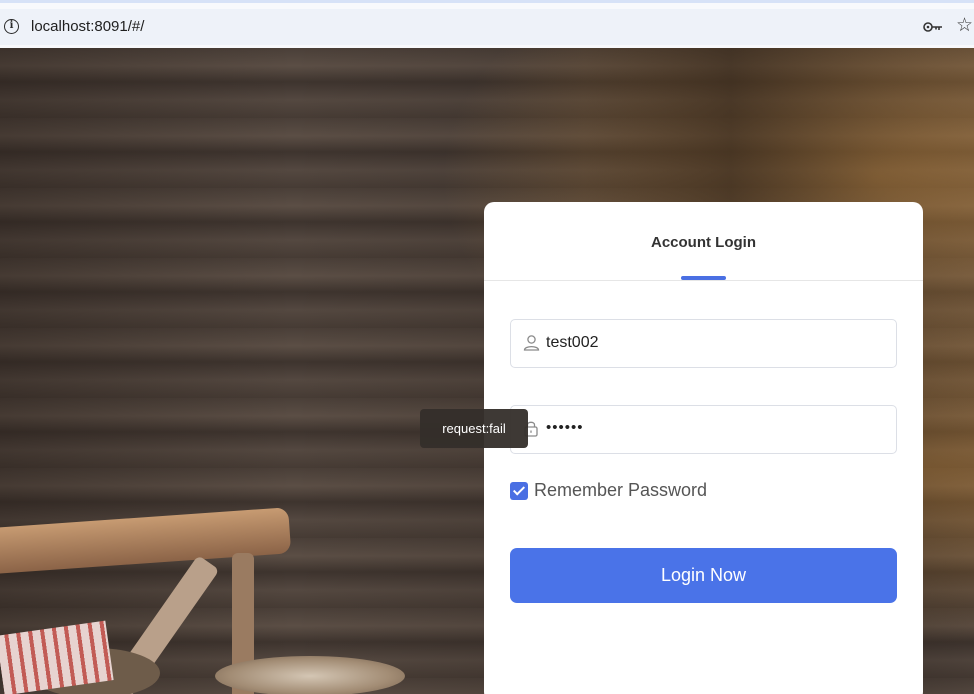  Describe the element at coordinates (11, 26) in the screenshot. I see `info-icon: i` at that location.